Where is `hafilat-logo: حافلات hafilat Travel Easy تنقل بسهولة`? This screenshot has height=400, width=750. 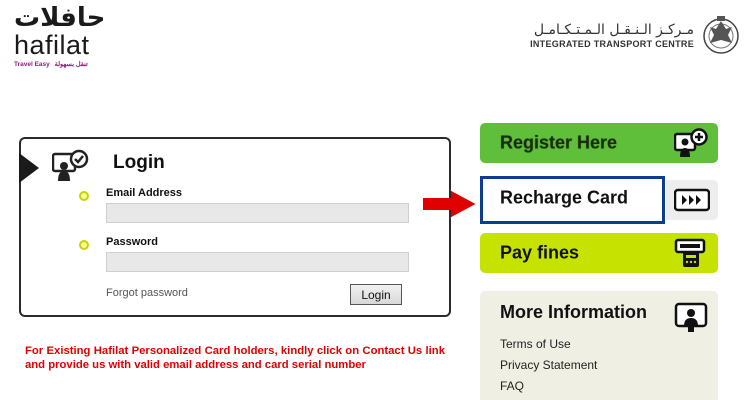
hafilat-logo: حافلات hafilat Travel Easy تنقل بسهولة is located at coordinates (69, 40).